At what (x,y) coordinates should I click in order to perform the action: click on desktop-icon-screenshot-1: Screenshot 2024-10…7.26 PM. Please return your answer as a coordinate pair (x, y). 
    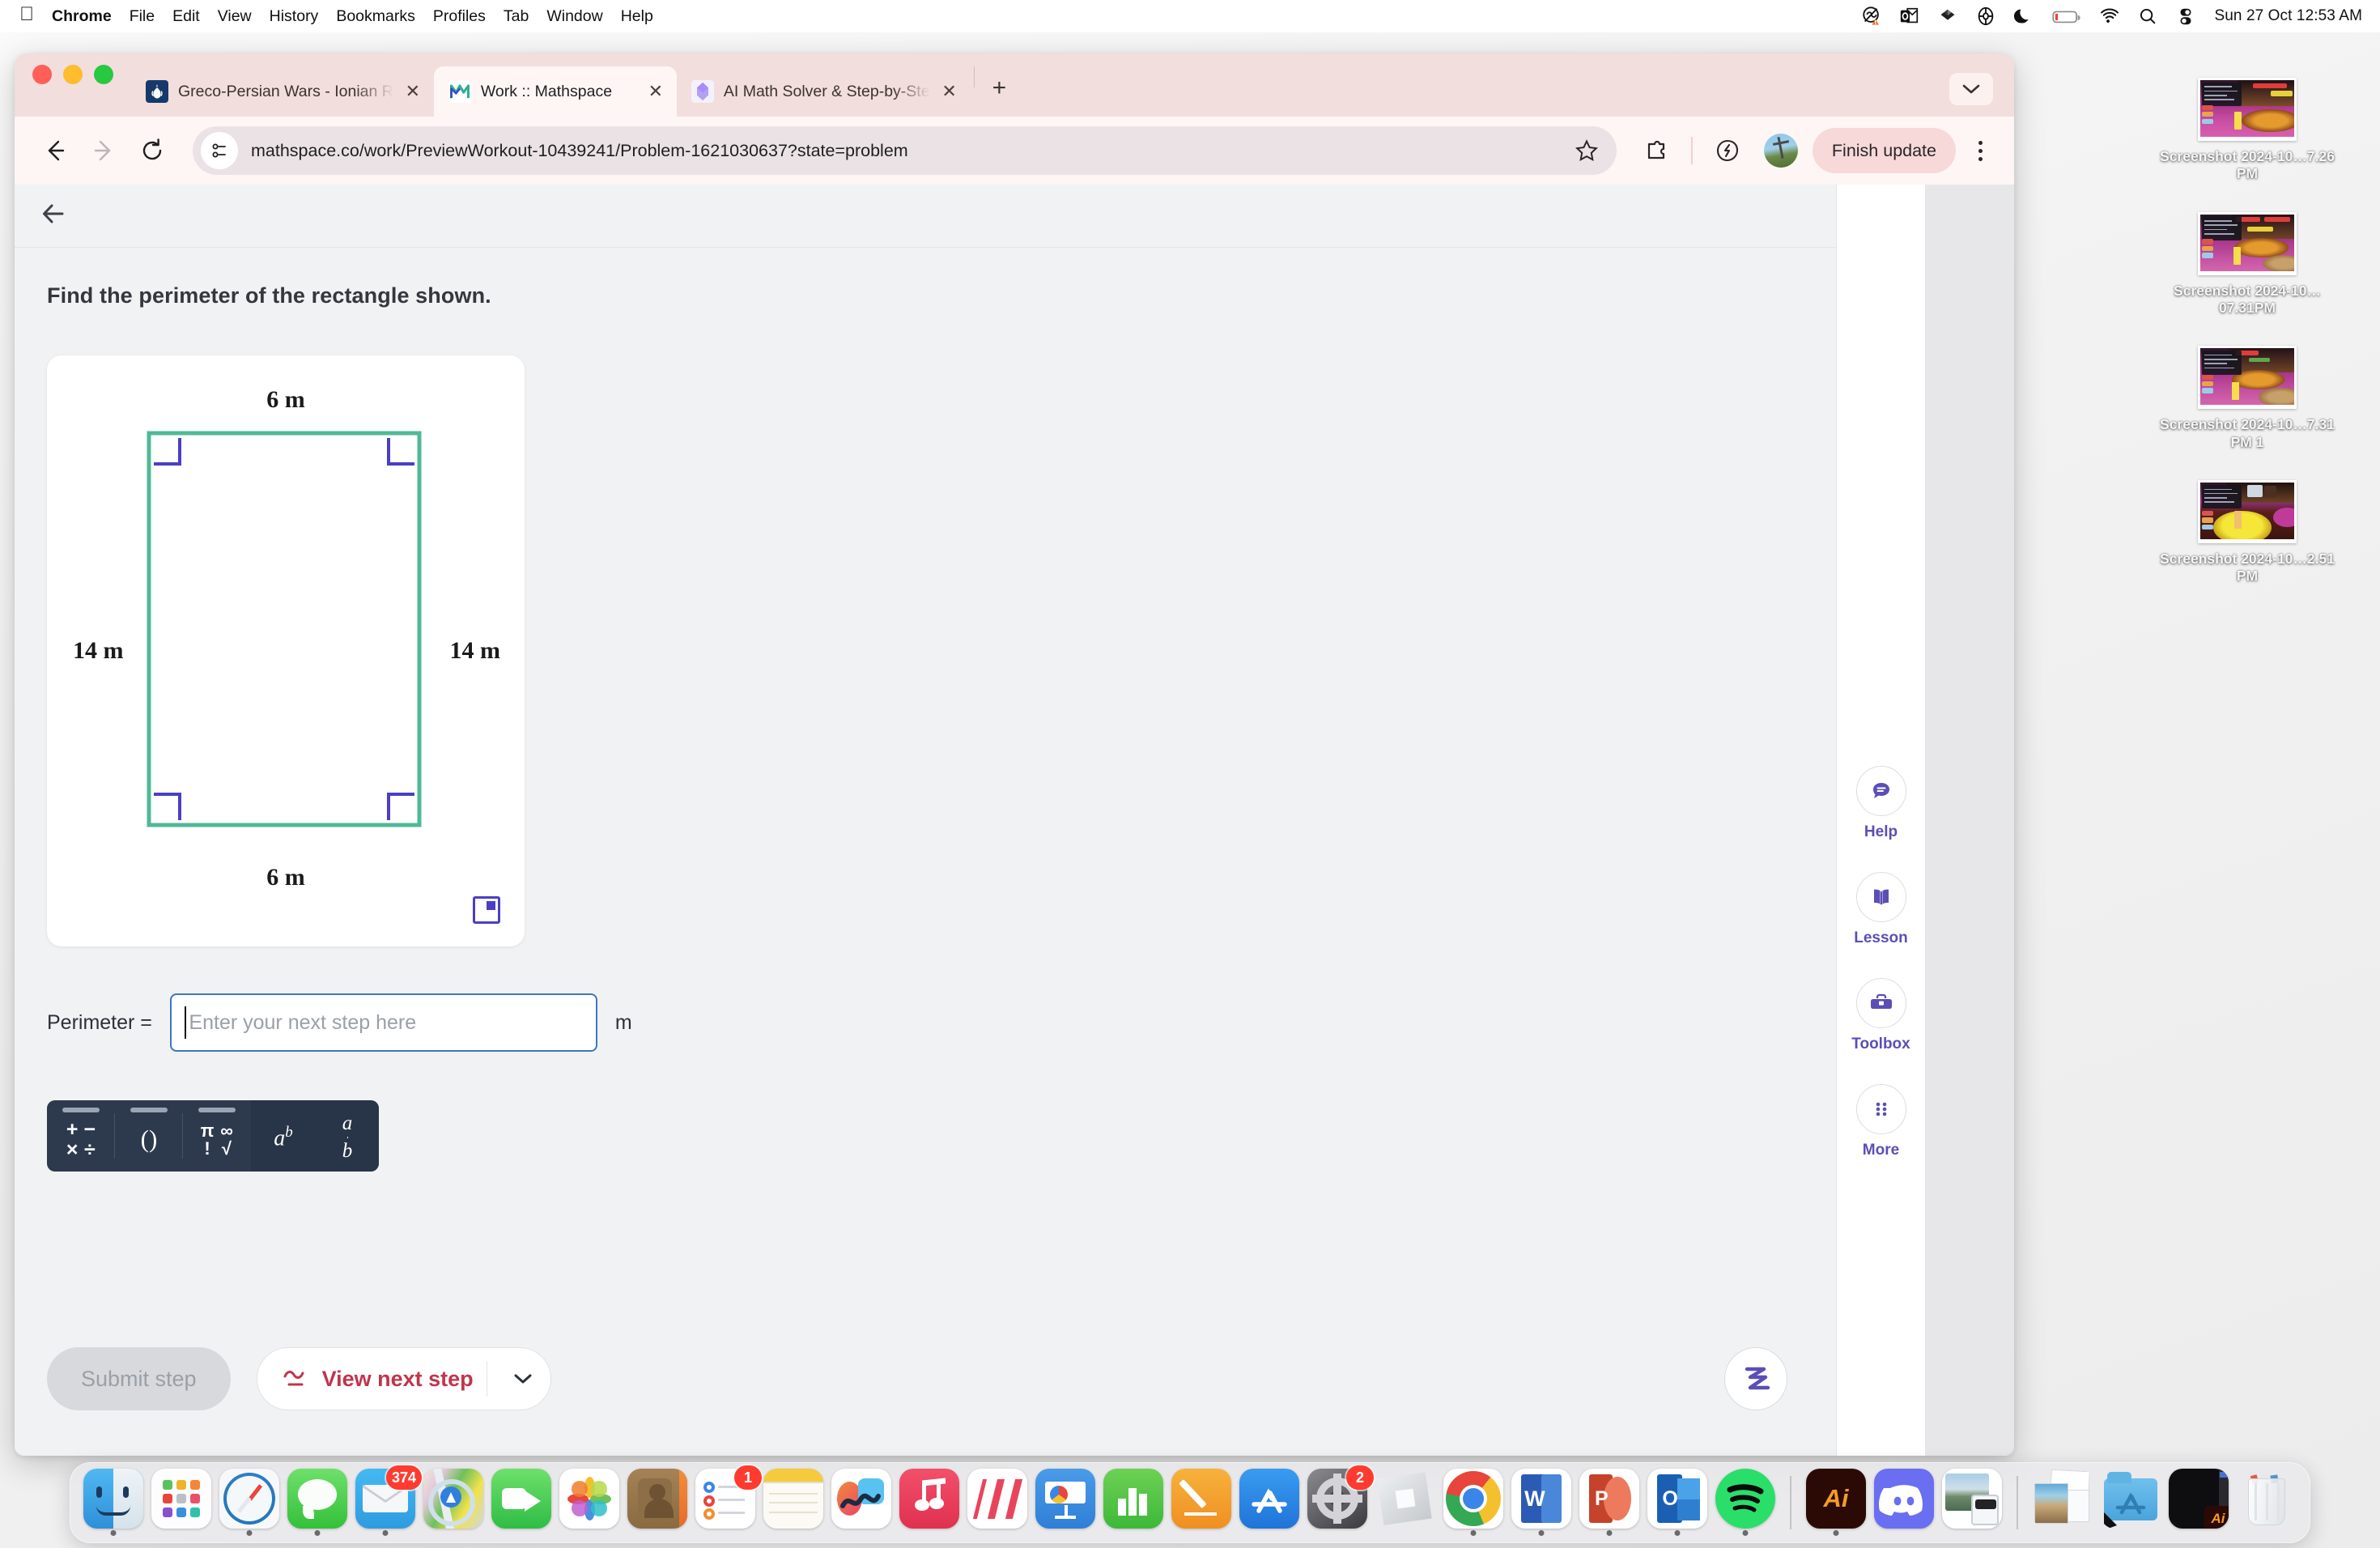
    Looking at the image, I should click on (2247, 131).